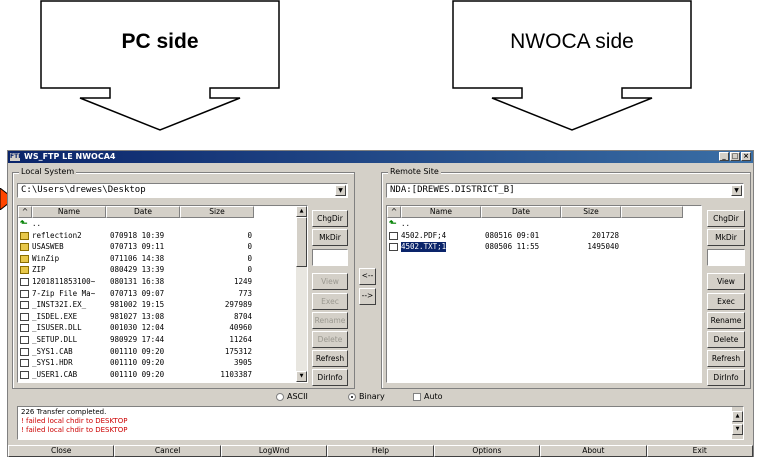 This screenshot has height=458, width=759. What do you see at coordinates (157, 247) in the screenshot?
I see `file-row: USASWEB 070713 09:11 0` at bounding box center [157, 247].